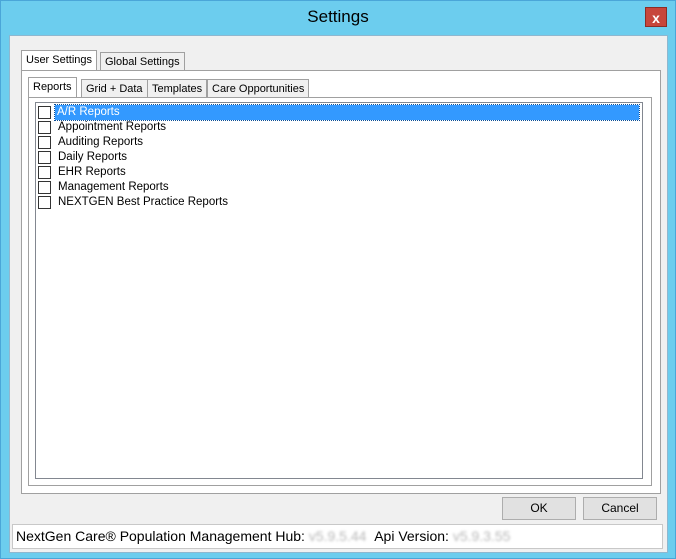  What do you see at coordinates (539, 508) in the screenshot?
I see `ok-button: OK` at bounding box center [539, 508].